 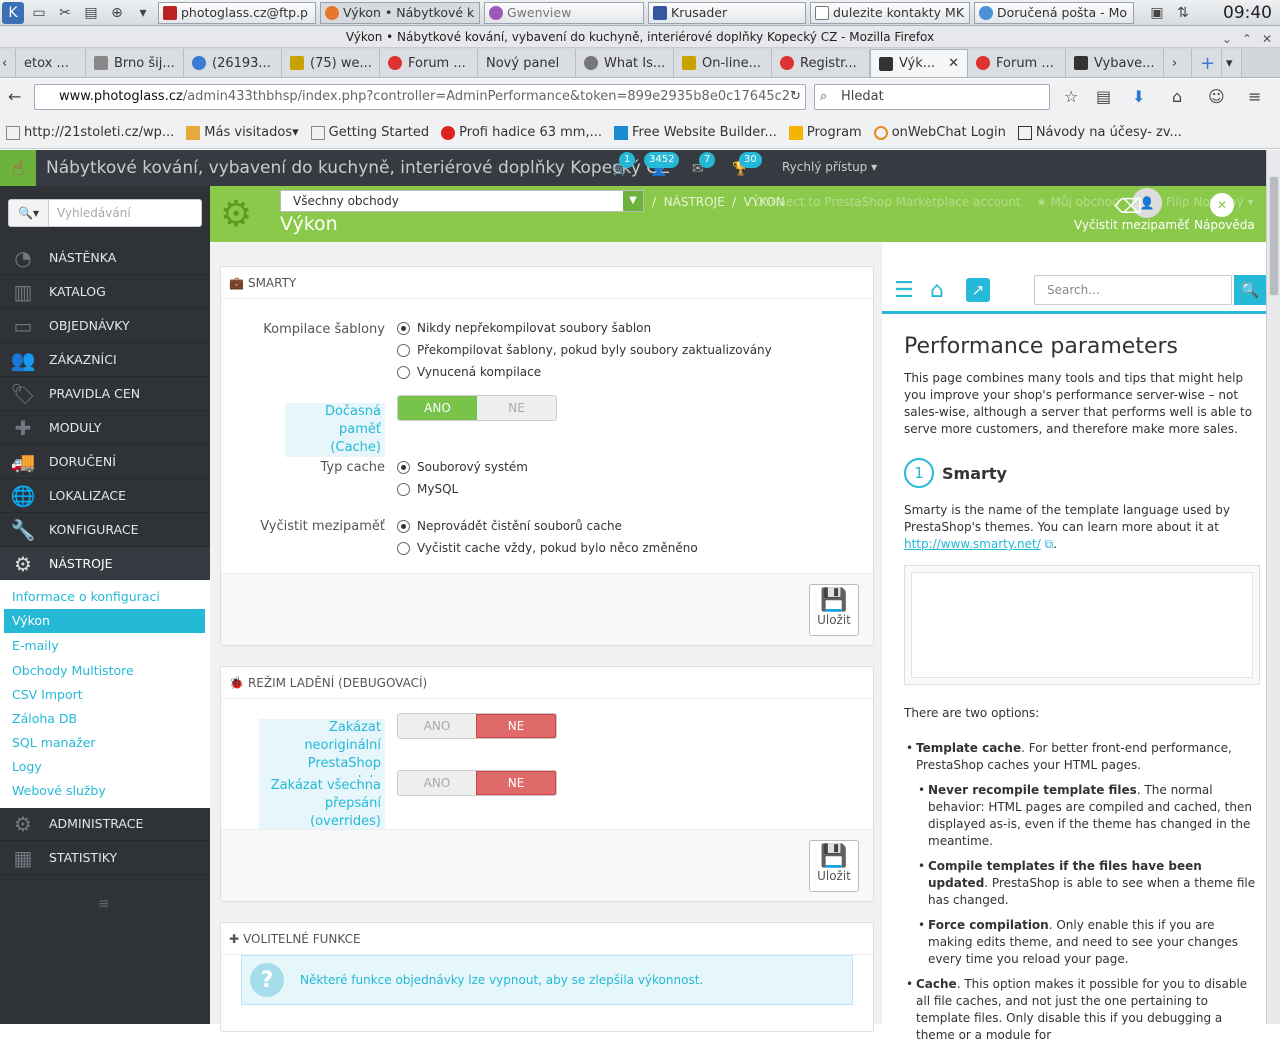 What do you see at coordinates (564, 12) in the screenshot?
I see `task-gwenview: Gwenview` at bounding box center [564, 12].